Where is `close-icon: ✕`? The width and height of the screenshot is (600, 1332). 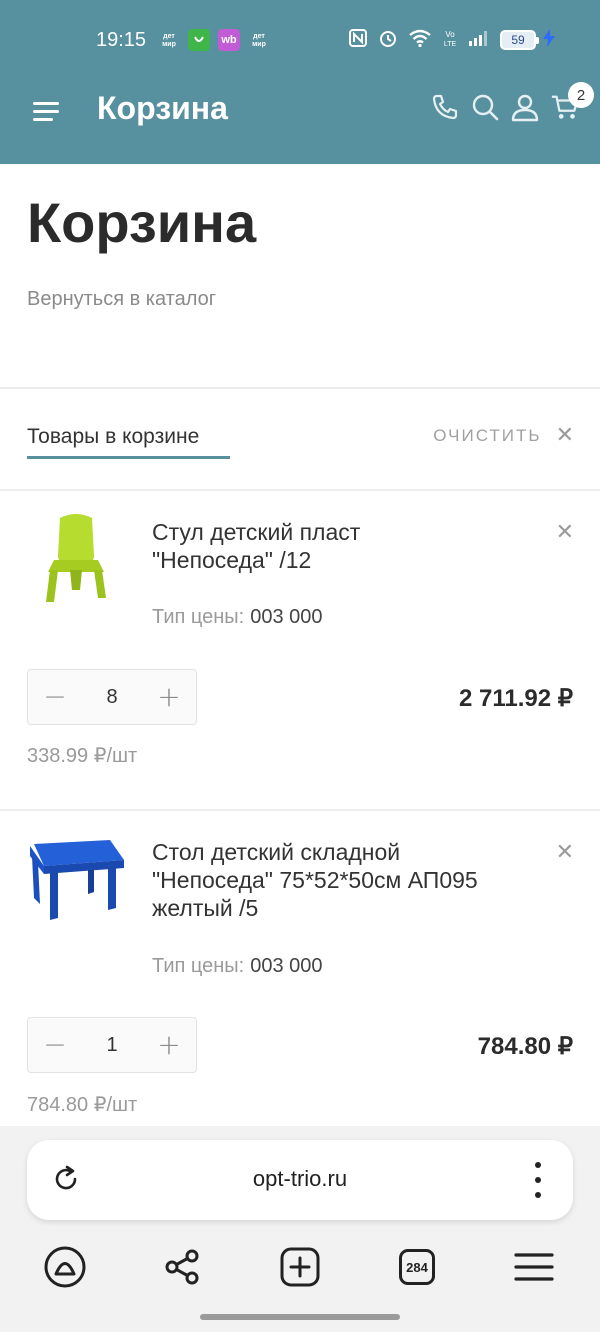
close-icon: ✕ is located at coordinates (564, 435).